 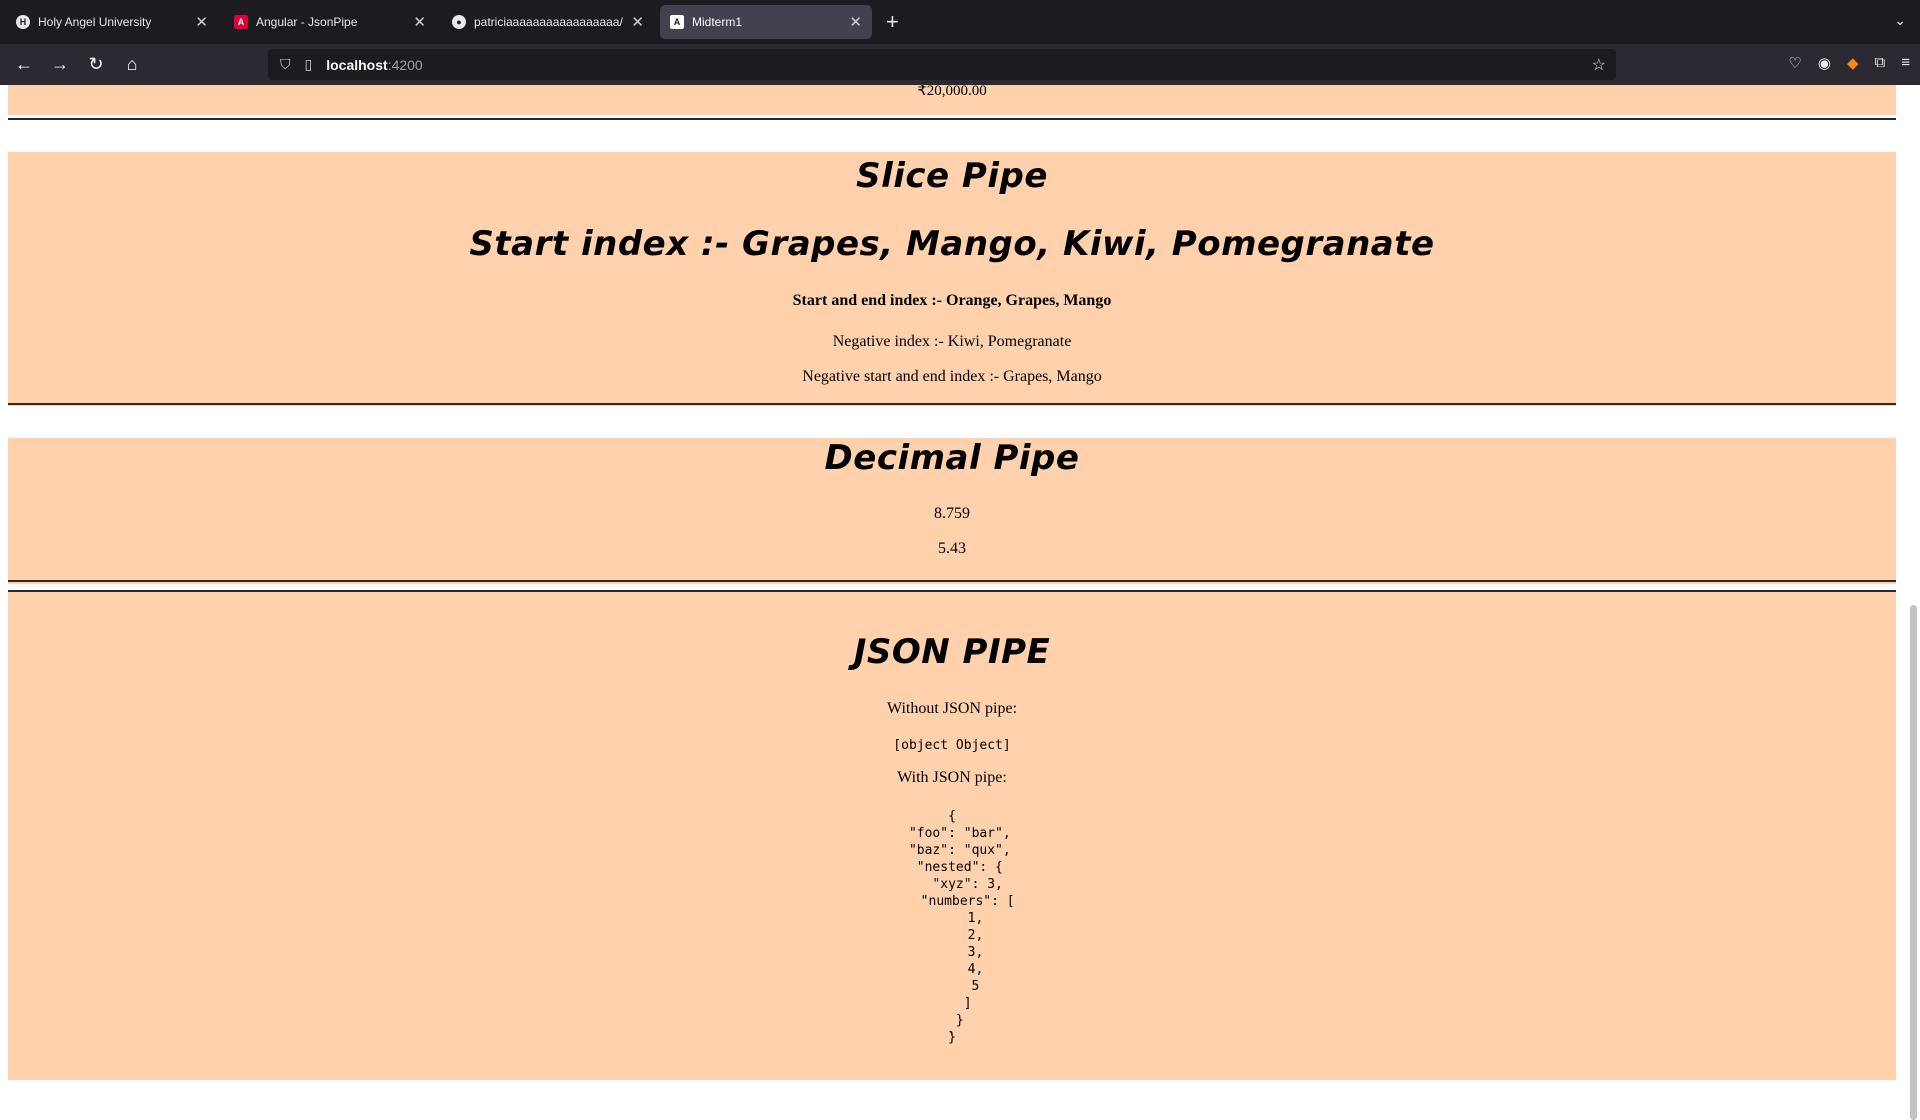 What do you see at coordinates (952, 777) in the screenshot?
I see `json-with-label: With JSON pipe:` at bounding box center [952, 777].